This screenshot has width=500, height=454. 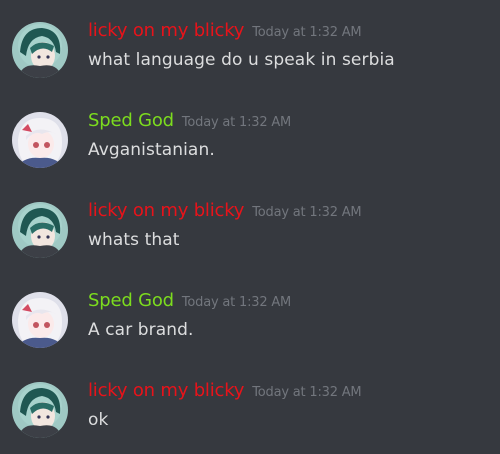 What do you see at coordinates (241, 60) in the screenshot?
I see `message-text: what language do u speak in serbia` at bounding box center [241, 60].